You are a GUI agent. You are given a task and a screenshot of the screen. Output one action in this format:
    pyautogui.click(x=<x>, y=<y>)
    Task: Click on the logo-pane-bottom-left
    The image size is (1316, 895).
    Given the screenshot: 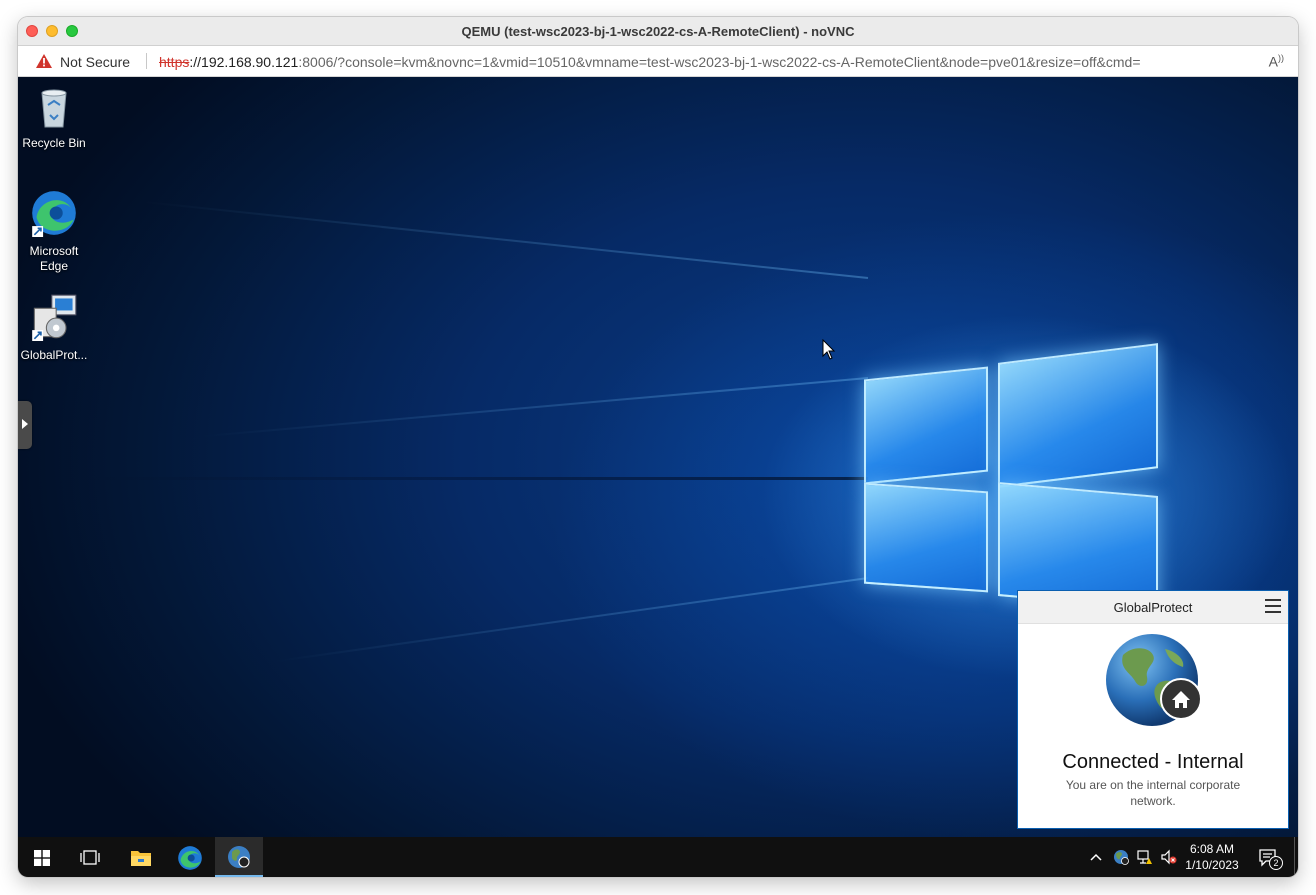 What is the action you would take?
    pyautogui.click(x=926, y=537)
    